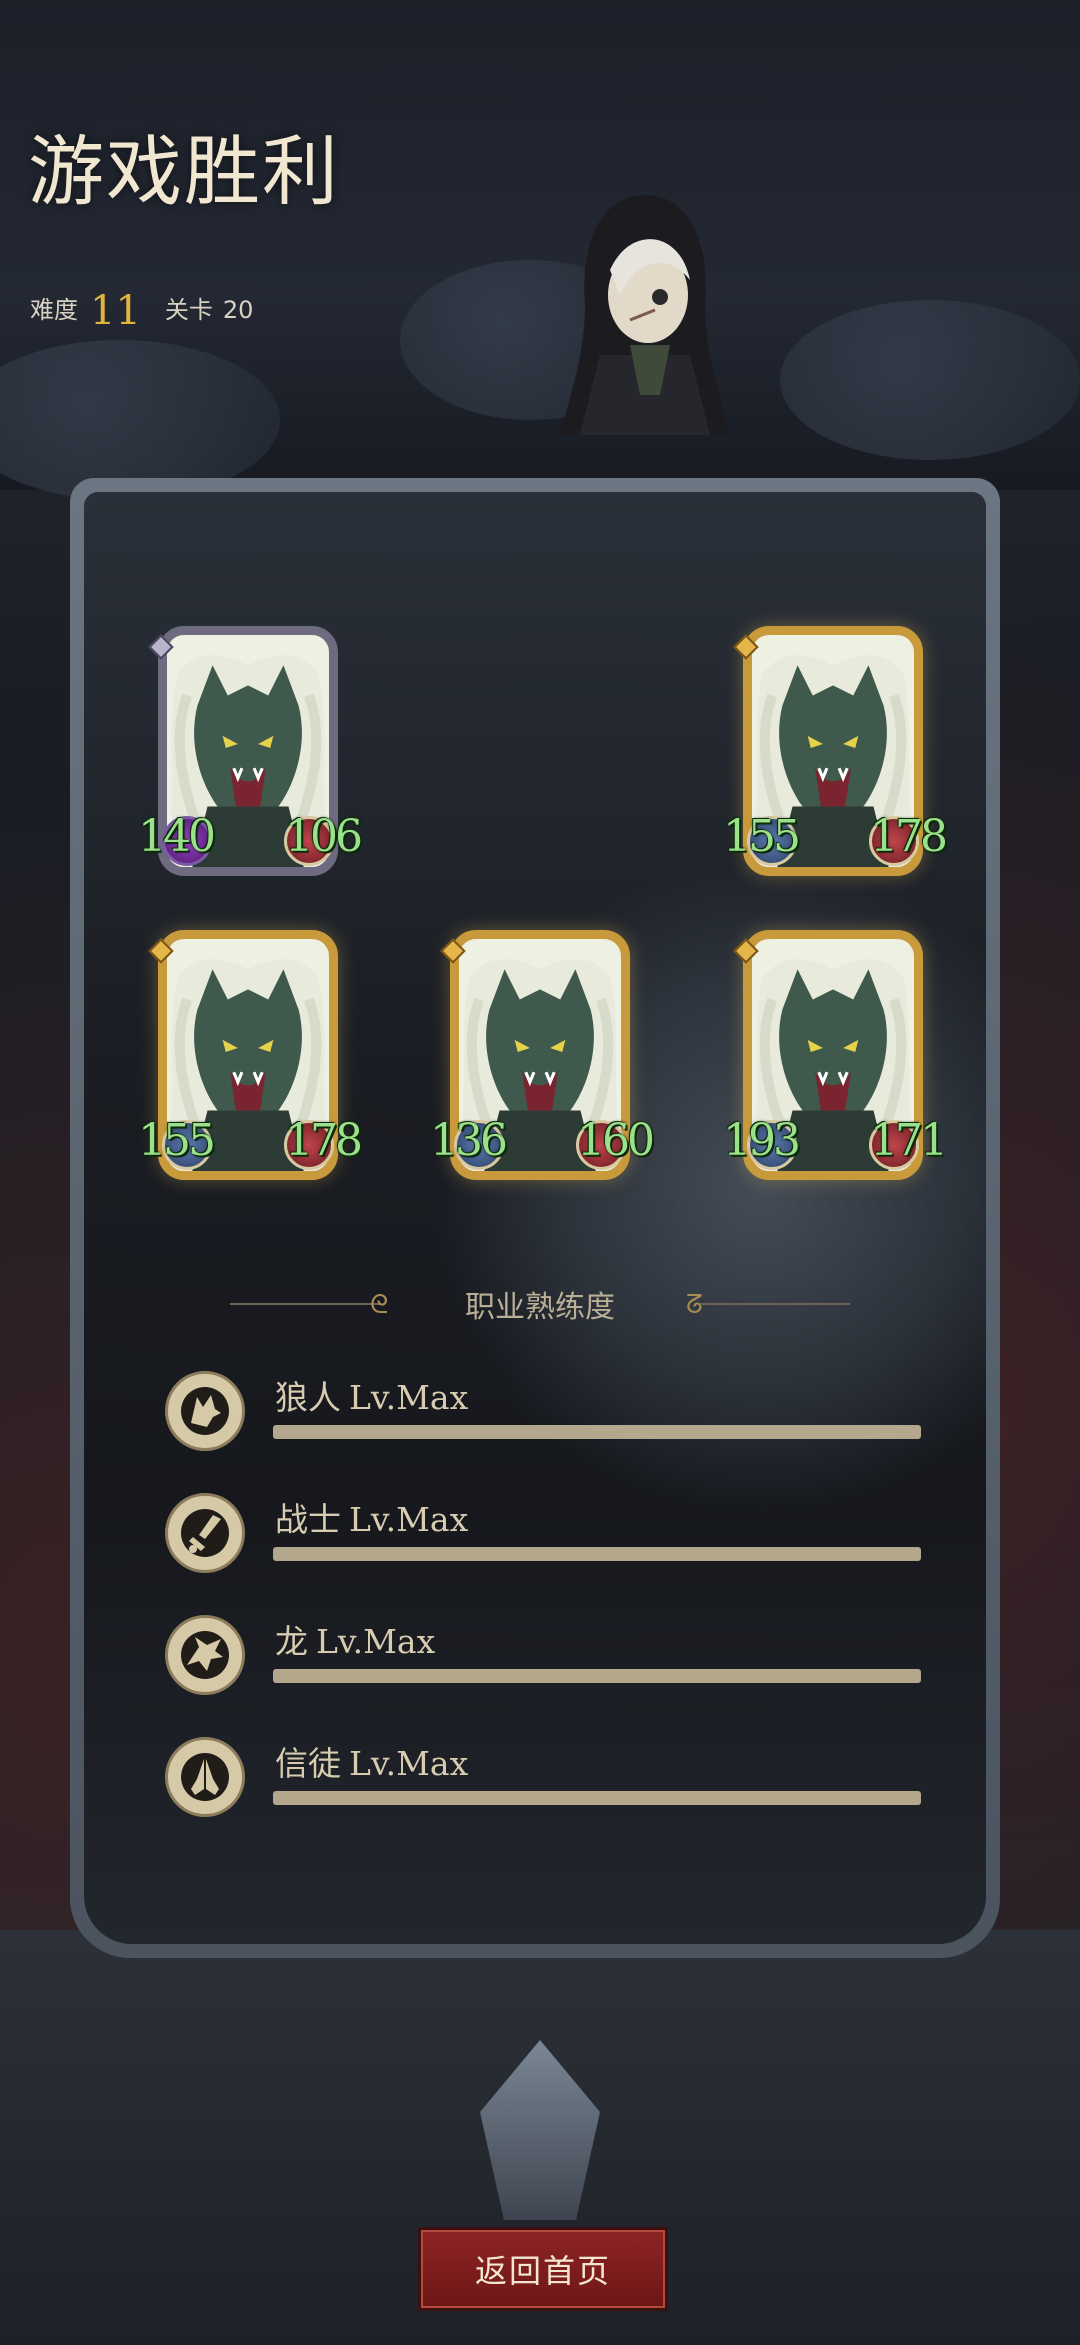  Describe the element at coordinates (543, 2269) in the screenshot. I see `return-home-button: 返回首页` at that location.